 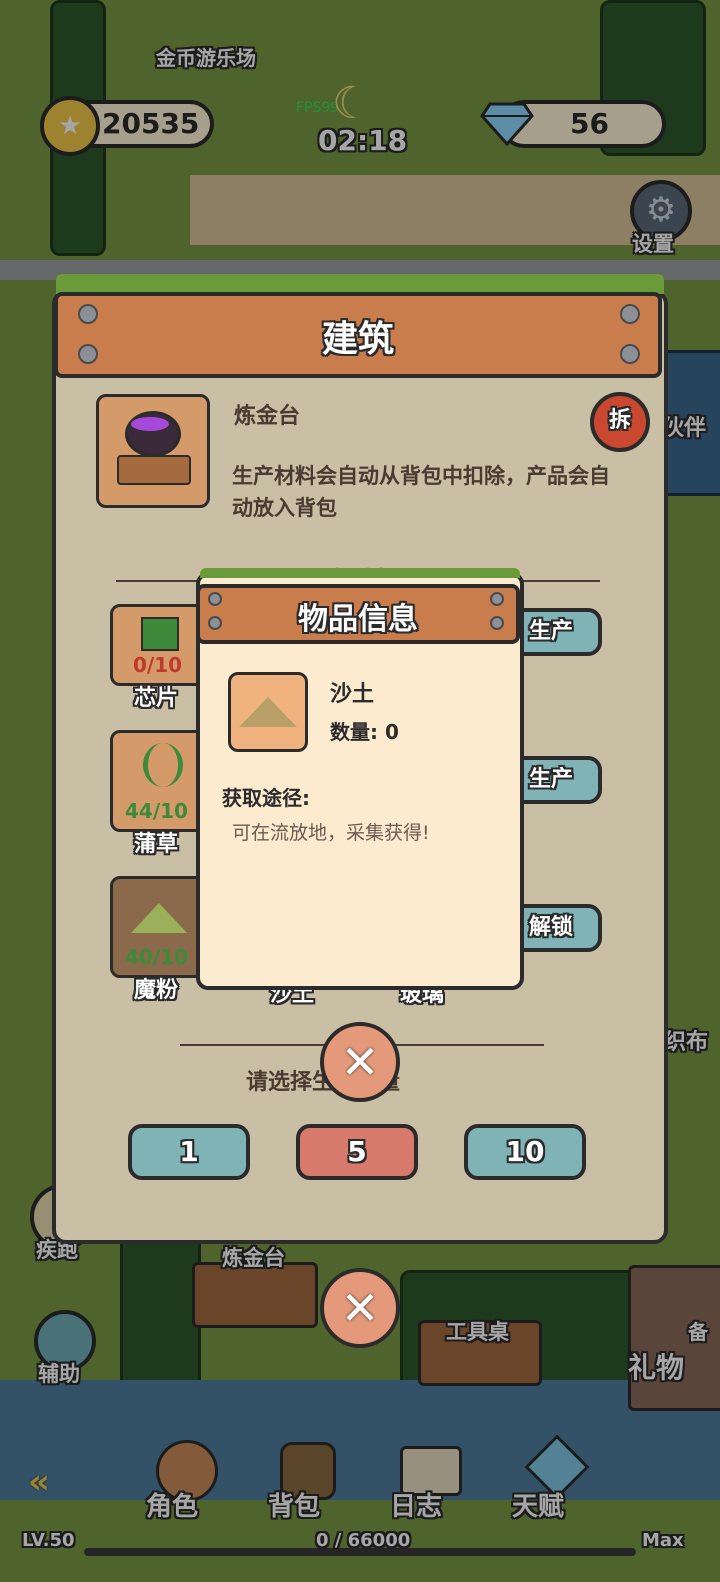 What do you see at coordinates (364, 732) in the screenshot?
I see `item-quantity: 数量: 0` at bounding box center [364, 732].